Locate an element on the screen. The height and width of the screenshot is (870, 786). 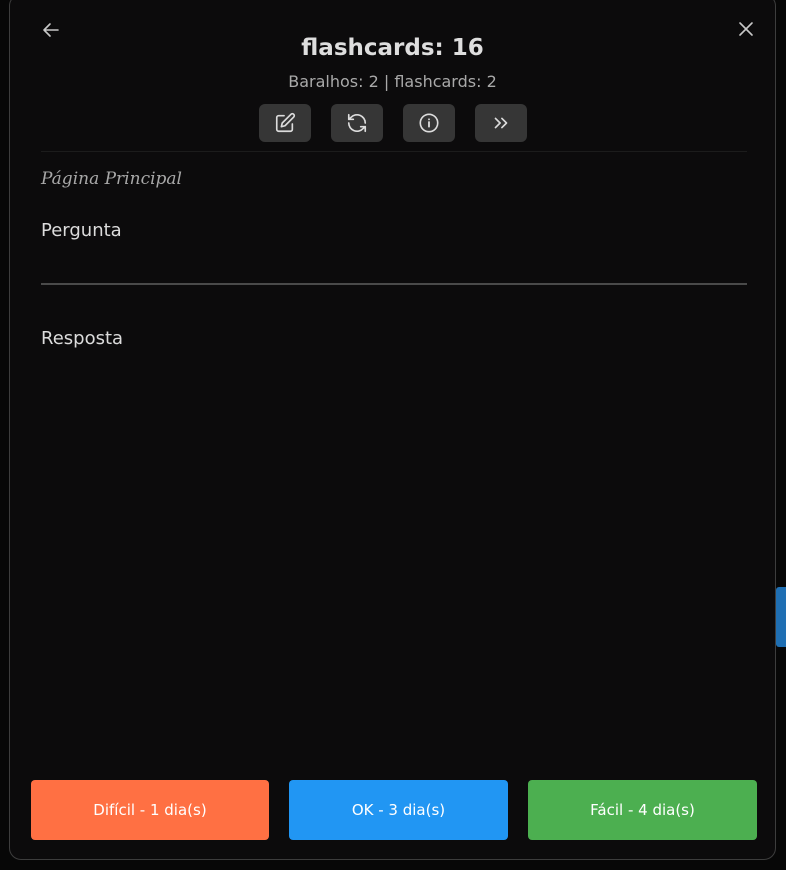
edit-card-button is located at coordinates (285, 123).